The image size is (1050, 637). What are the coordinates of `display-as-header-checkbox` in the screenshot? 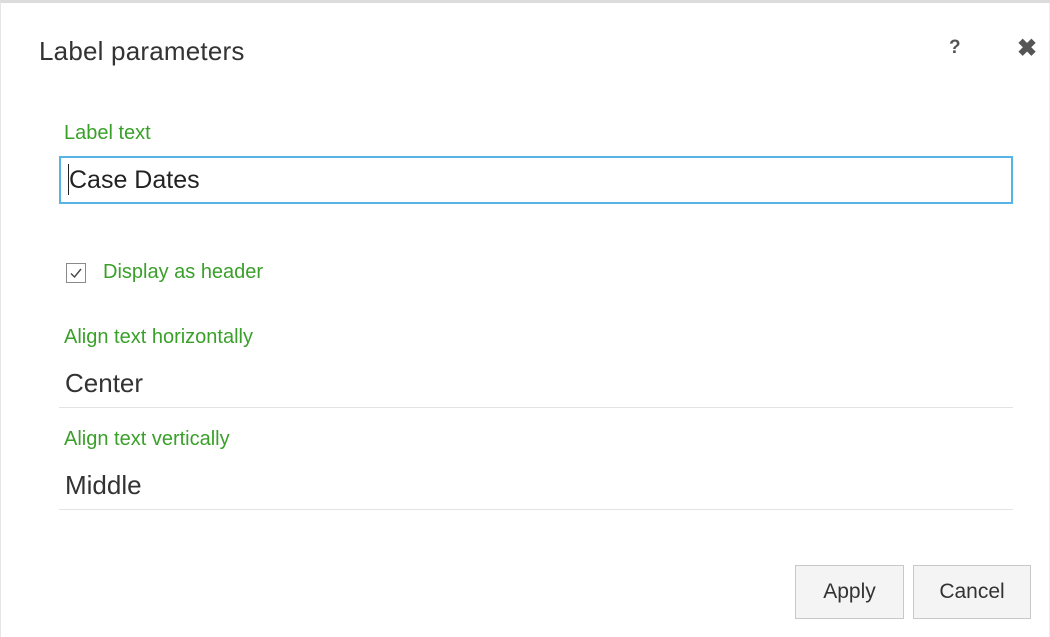 It's located at (76, 272).